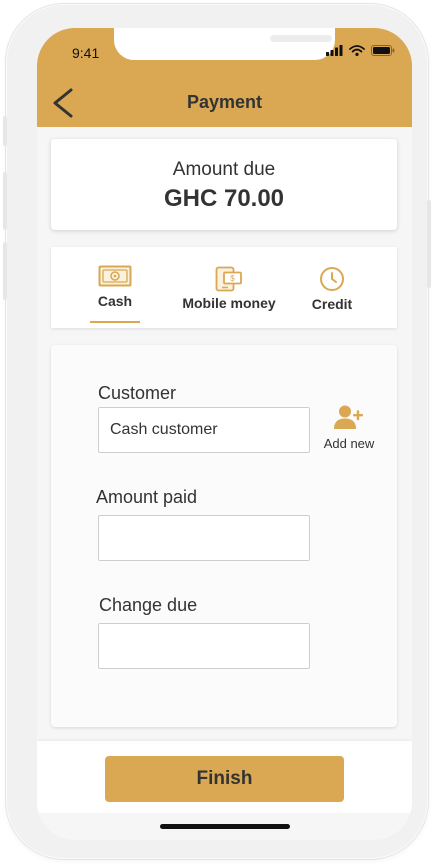 This screenshot has width=437, height=865. What do you see at coordinates (301, 38) in the screenshot?
I see `speaker` at bounding box center [301, 38].